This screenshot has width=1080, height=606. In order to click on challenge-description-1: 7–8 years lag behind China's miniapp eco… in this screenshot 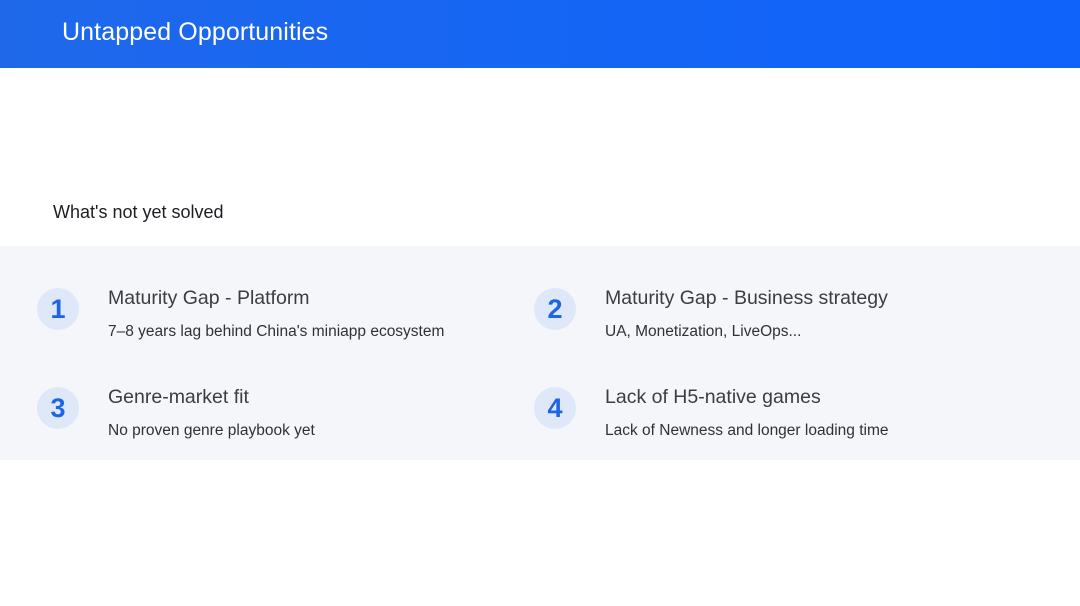, I will do `click(276, 331)`.